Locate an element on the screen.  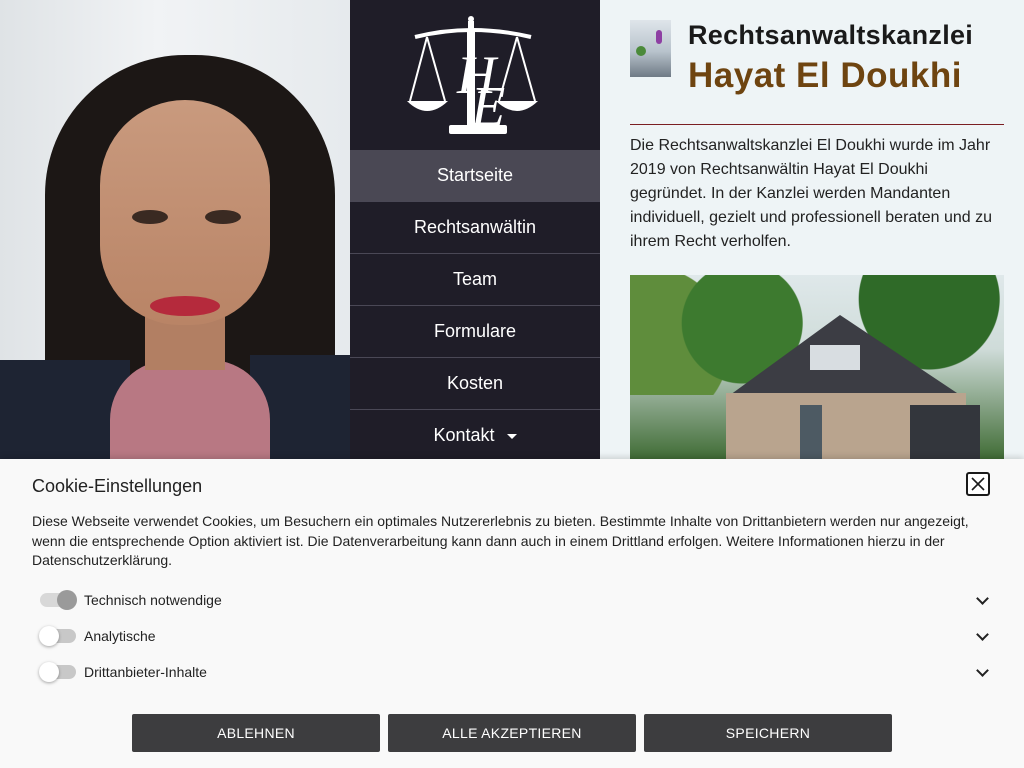
nav-item-label: Kontakt is located at coordinates (464, 435).